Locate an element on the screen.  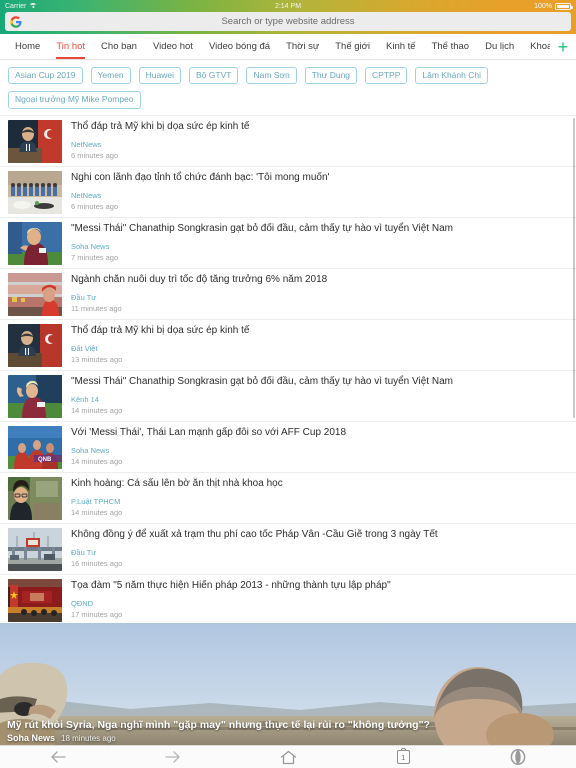
status-bar-time: 2:14 PM is located at coordinates (288, 6).